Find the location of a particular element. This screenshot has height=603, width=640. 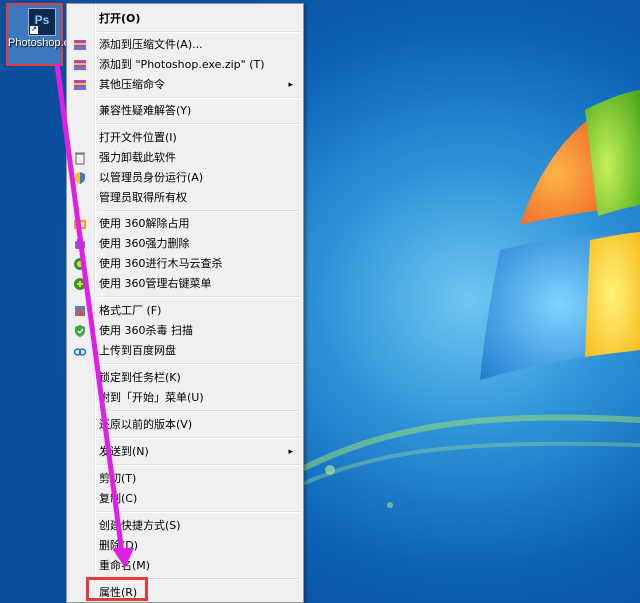

menu-item-360-antivirus: 使用 360杀毒 扫描 is located at coordinates (185, 331).